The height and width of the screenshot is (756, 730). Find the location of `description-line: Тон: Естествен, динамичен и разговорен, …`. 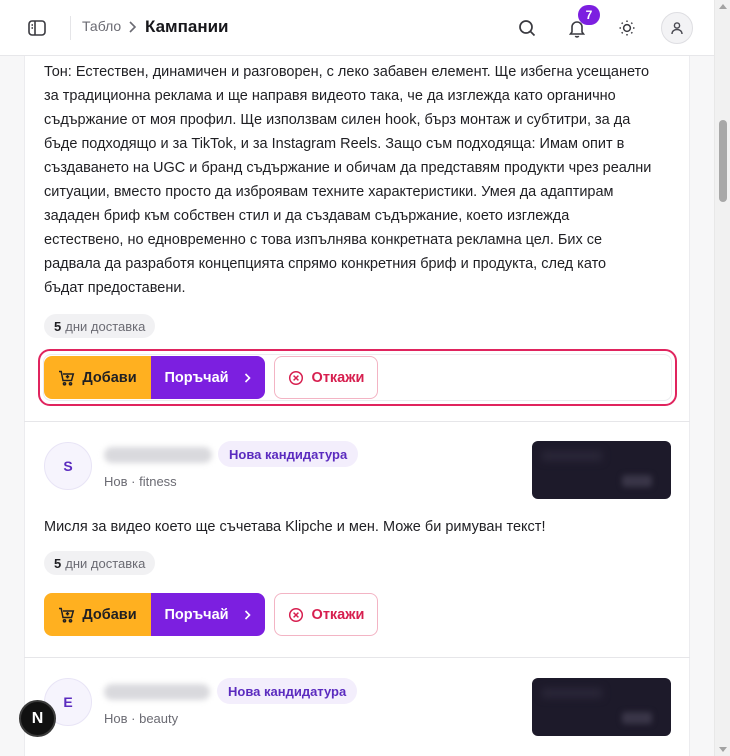

description-line: Тон: Естествен, динамичен и разговорен, … is located at coordinates (347, 72).